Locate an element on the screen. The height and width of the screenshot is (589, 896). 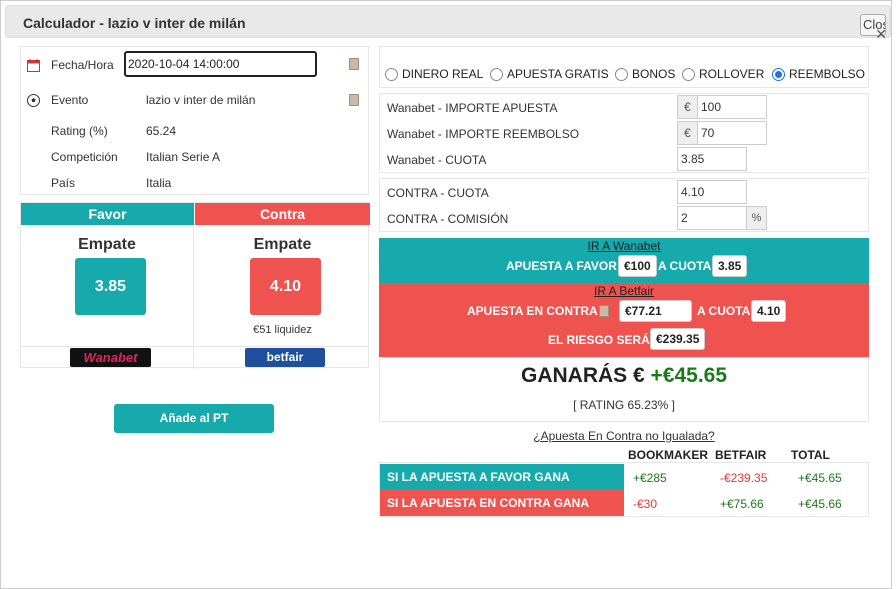
rating-row: Rating (%) 65.24 is located at coordinates (194, 135).